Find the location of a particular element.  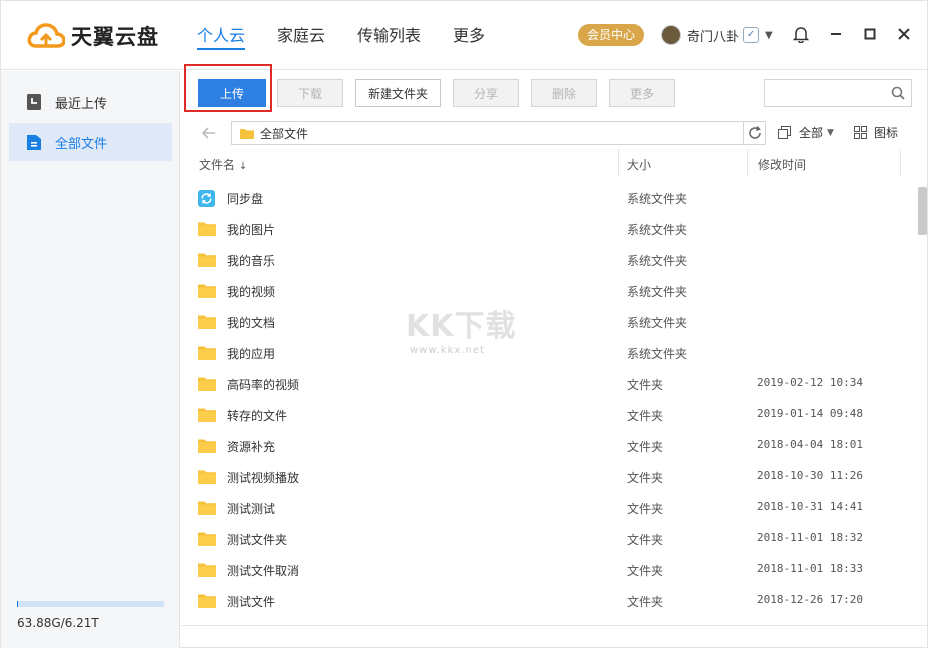

member-badge-icon: ✓ is located at coordinates (751, 35).